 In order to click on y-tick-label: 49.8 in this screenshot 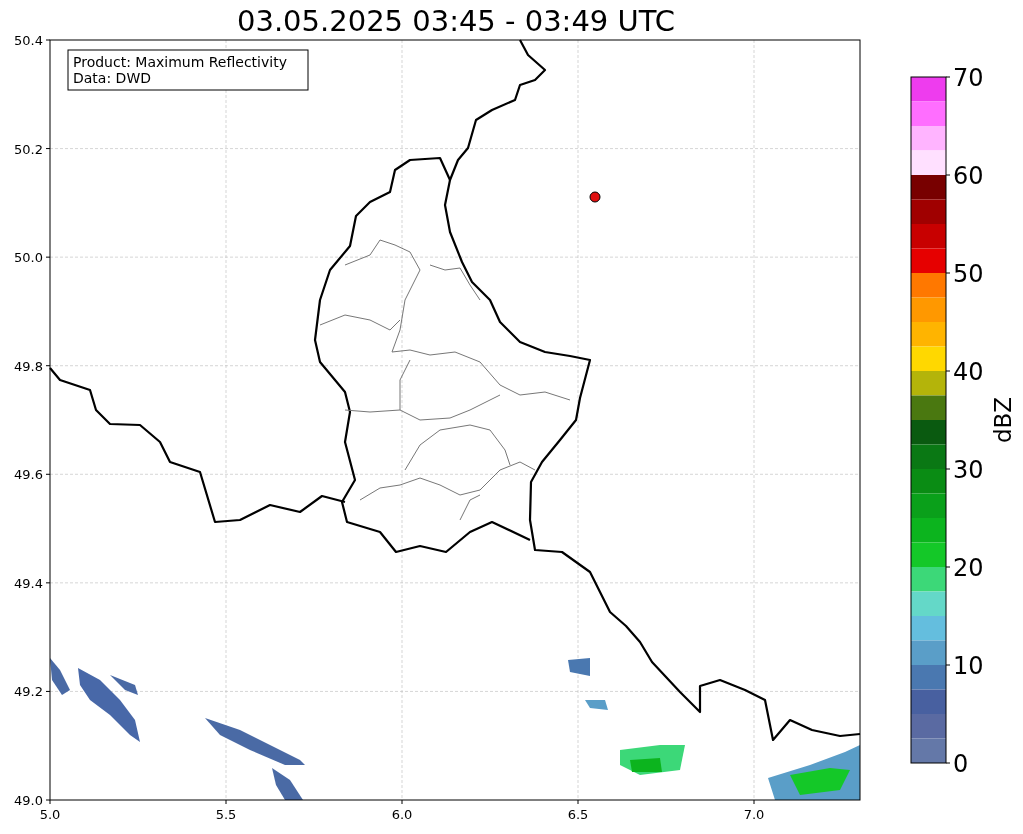, I will do `click(28, 366)`.